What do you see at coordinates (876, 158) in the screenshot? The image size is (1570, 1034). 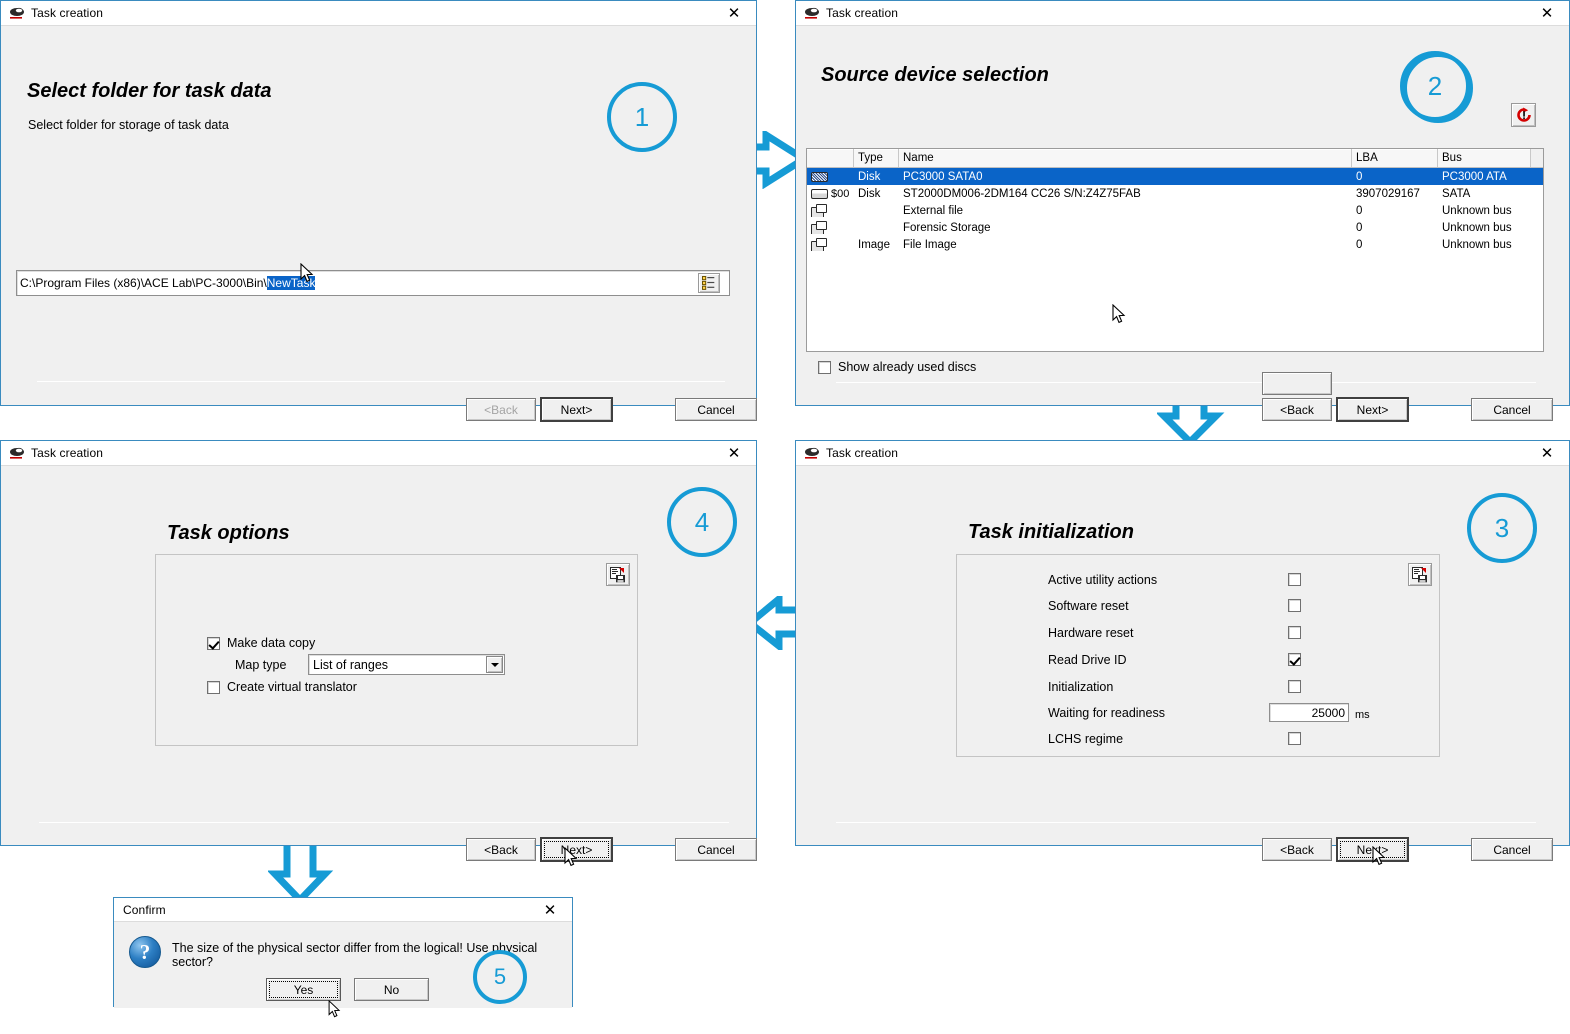 I see `column-header-type: Type` at bounding box center [876, 158].